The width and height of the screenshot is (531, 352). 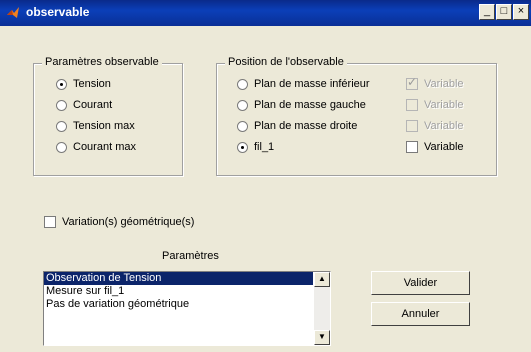 What do you see at coordinates (264, 147) in the screenshot?
I see `radio-label: fil_1` at bounding box center [264, 147].